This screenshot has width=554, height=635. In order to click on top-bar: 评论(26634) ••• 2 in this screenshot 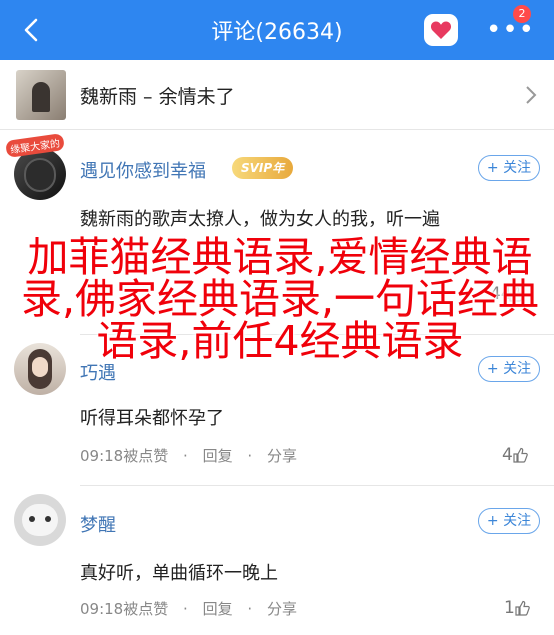, I will do `click(277, 30)`.